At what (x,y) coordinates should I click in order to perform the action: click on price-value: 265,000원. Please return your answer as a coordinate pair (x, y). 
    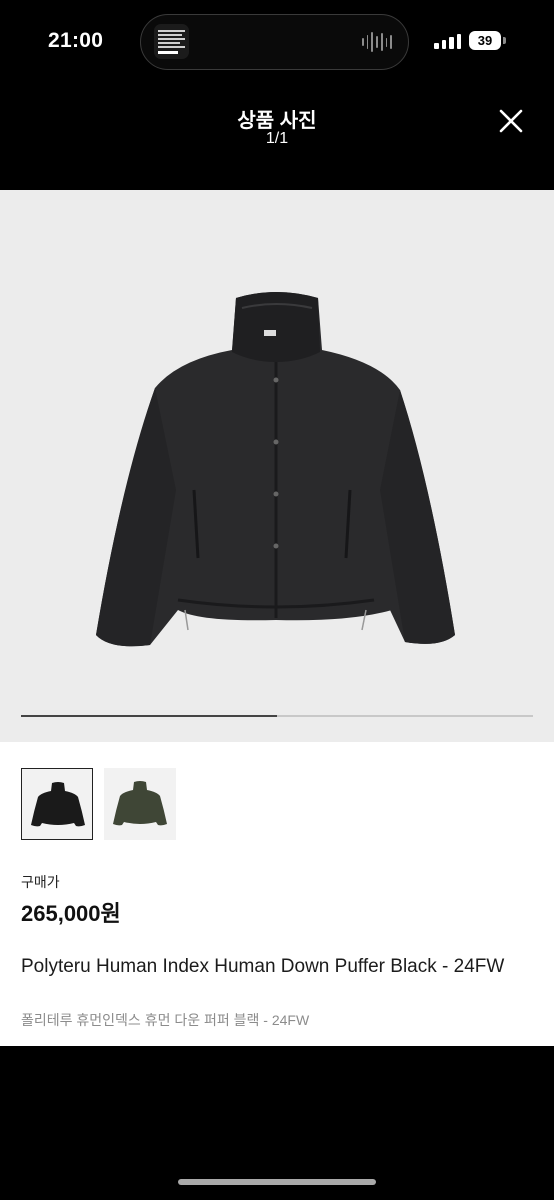
    Looking at the image, I should click on (71, 913).